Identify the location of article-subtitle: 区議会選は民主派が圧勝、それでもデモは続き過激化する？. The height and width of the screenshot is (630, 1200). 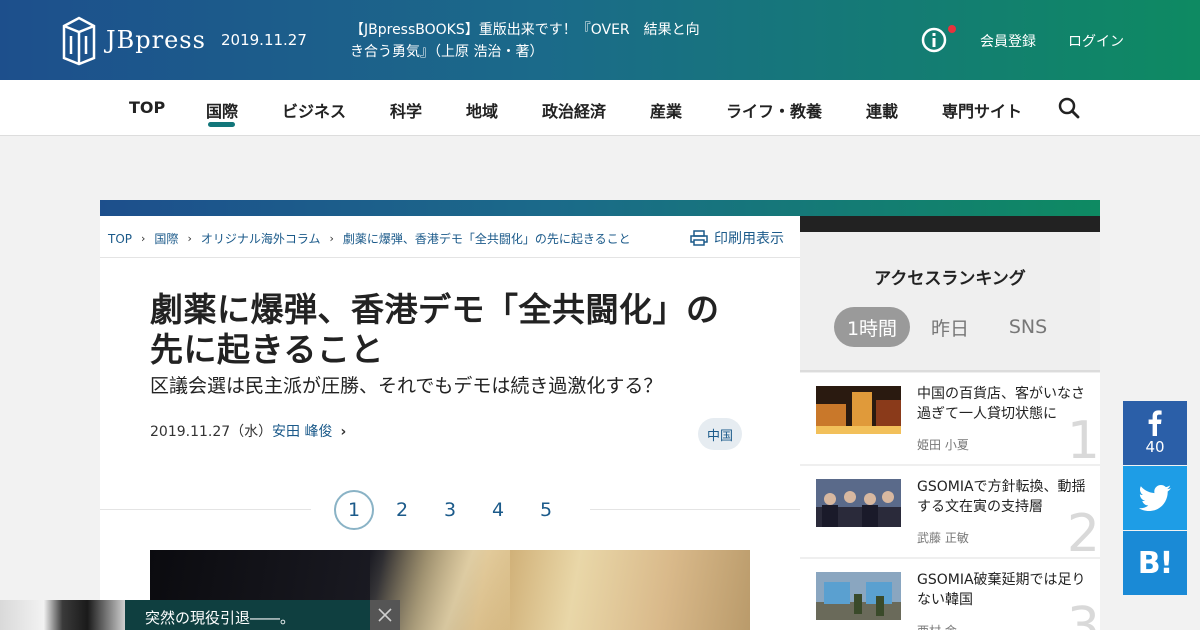
(406, 386).